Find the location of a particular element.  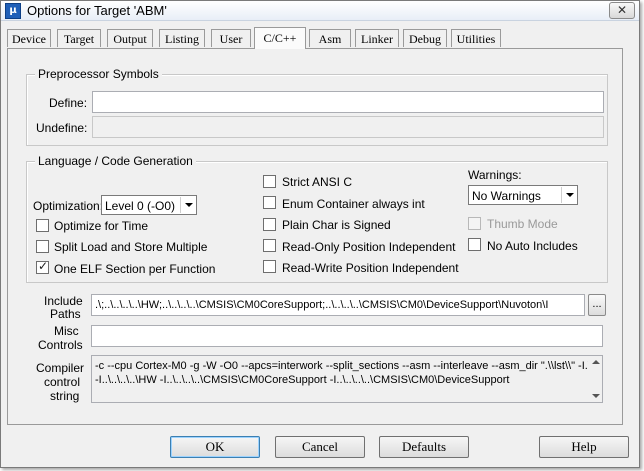

optimize-time-checkbox is located at coordinates (42, 225).